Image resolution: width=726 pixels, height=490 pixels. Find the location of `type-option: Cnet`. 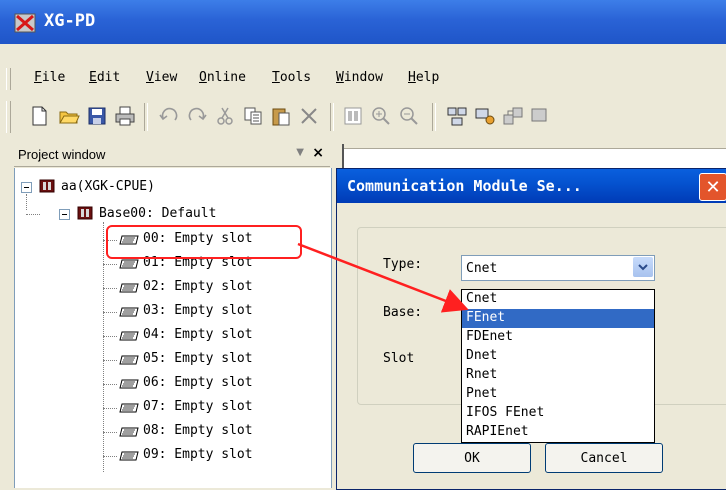

type-option: Cnet is located at coordinates (558, 299).